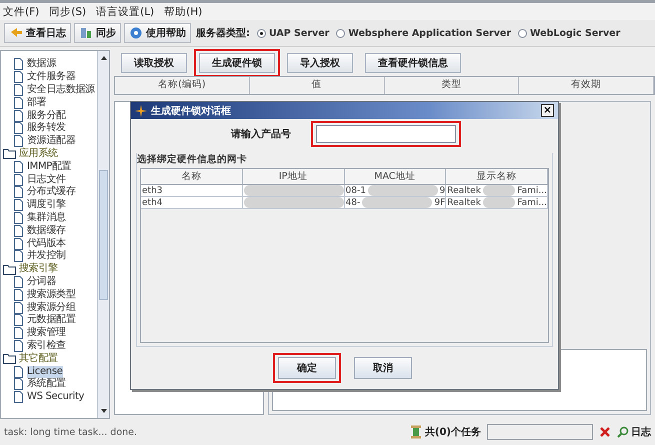 This screenshot has height=445, width=655. I want to click on menu-item: 语言设置(L), so click(125, 11).